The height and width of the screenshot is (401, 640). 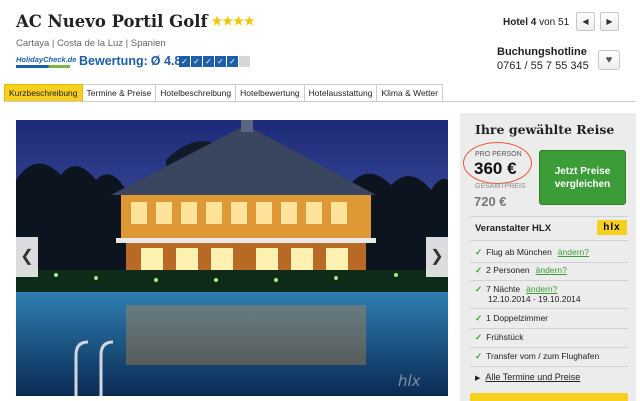 What do you see at coordinates (270, 93) in the screenshot?
I see `tab-hotelbewertung: Hotelbewertung` at bounding box center [270, 93].